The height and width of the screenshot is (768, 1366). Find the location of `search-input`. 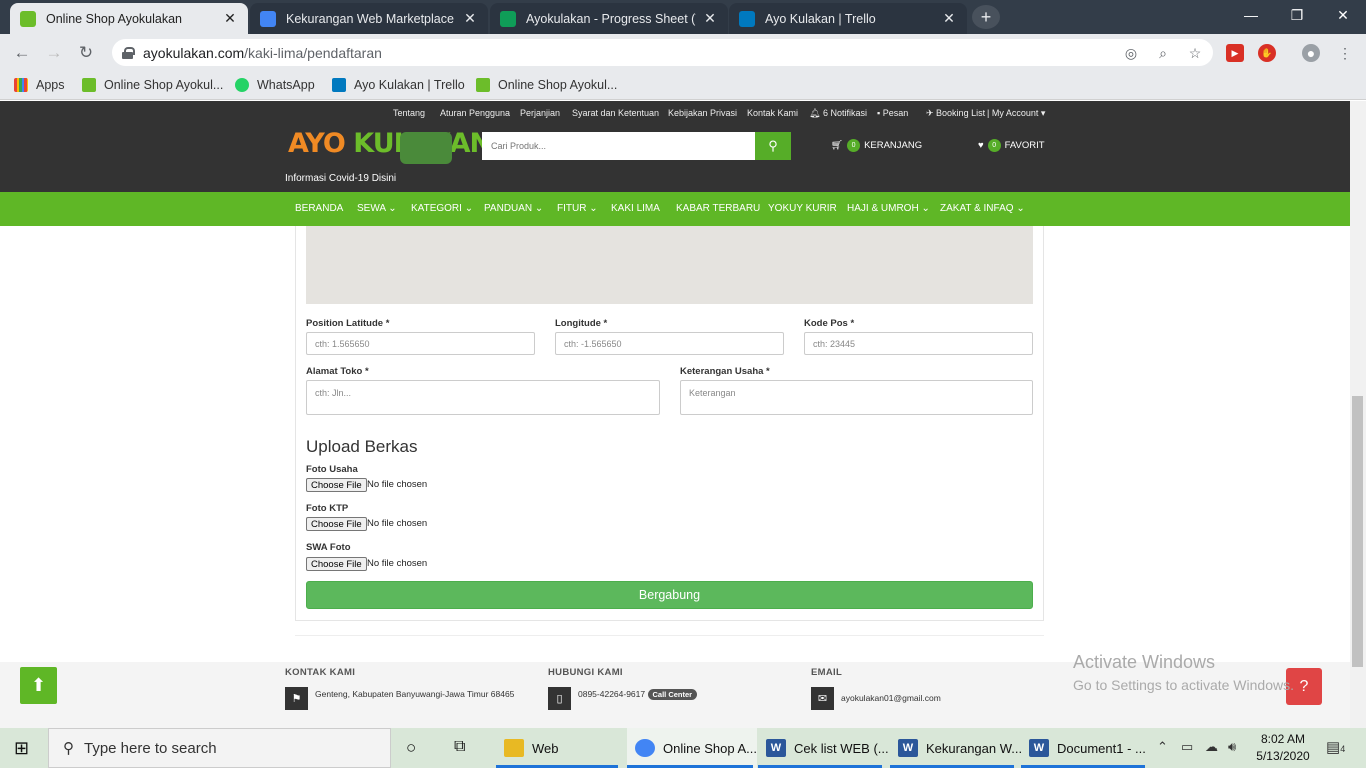

search-input is located at coordinates (618, 146).